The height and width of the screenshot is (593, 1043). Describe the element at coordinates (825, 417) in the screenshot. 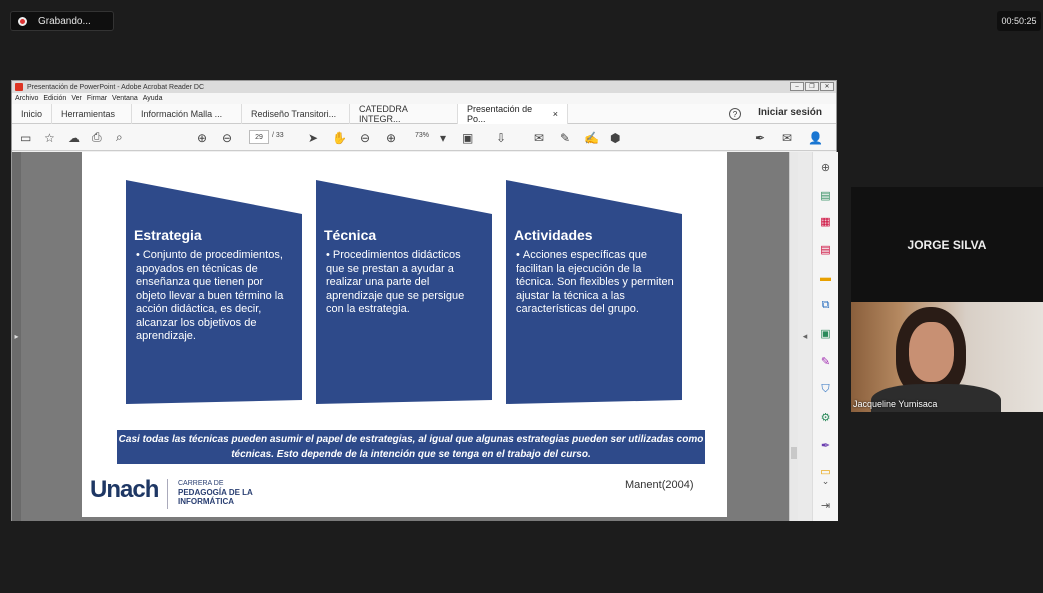

I see `scan-icon: ⚙` at that location.